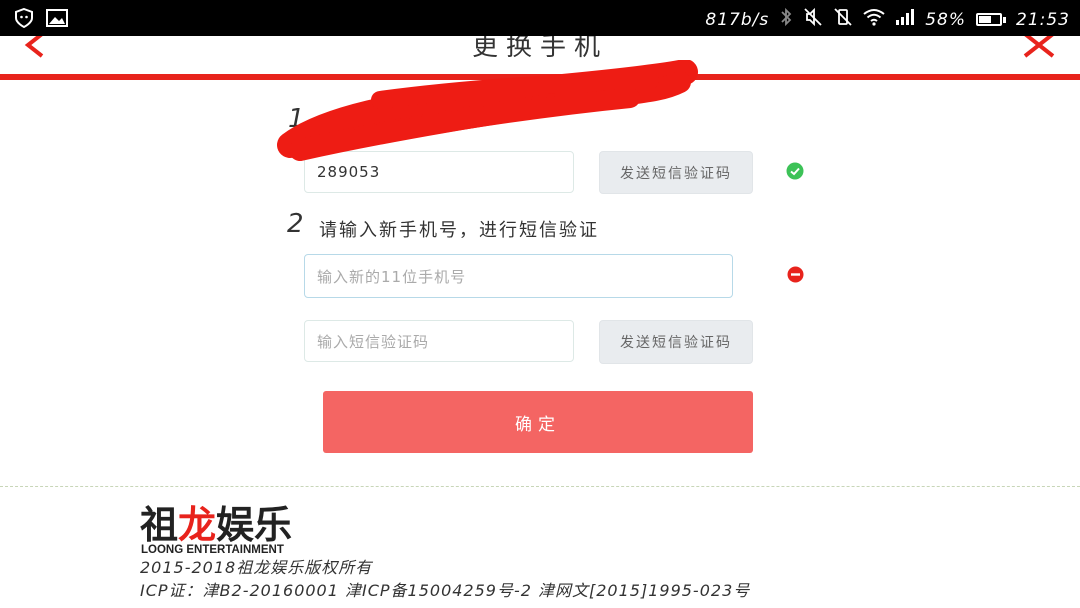  I want to click on new-phone-placeholder: 输入新的11位手机号, so click(392, 276).